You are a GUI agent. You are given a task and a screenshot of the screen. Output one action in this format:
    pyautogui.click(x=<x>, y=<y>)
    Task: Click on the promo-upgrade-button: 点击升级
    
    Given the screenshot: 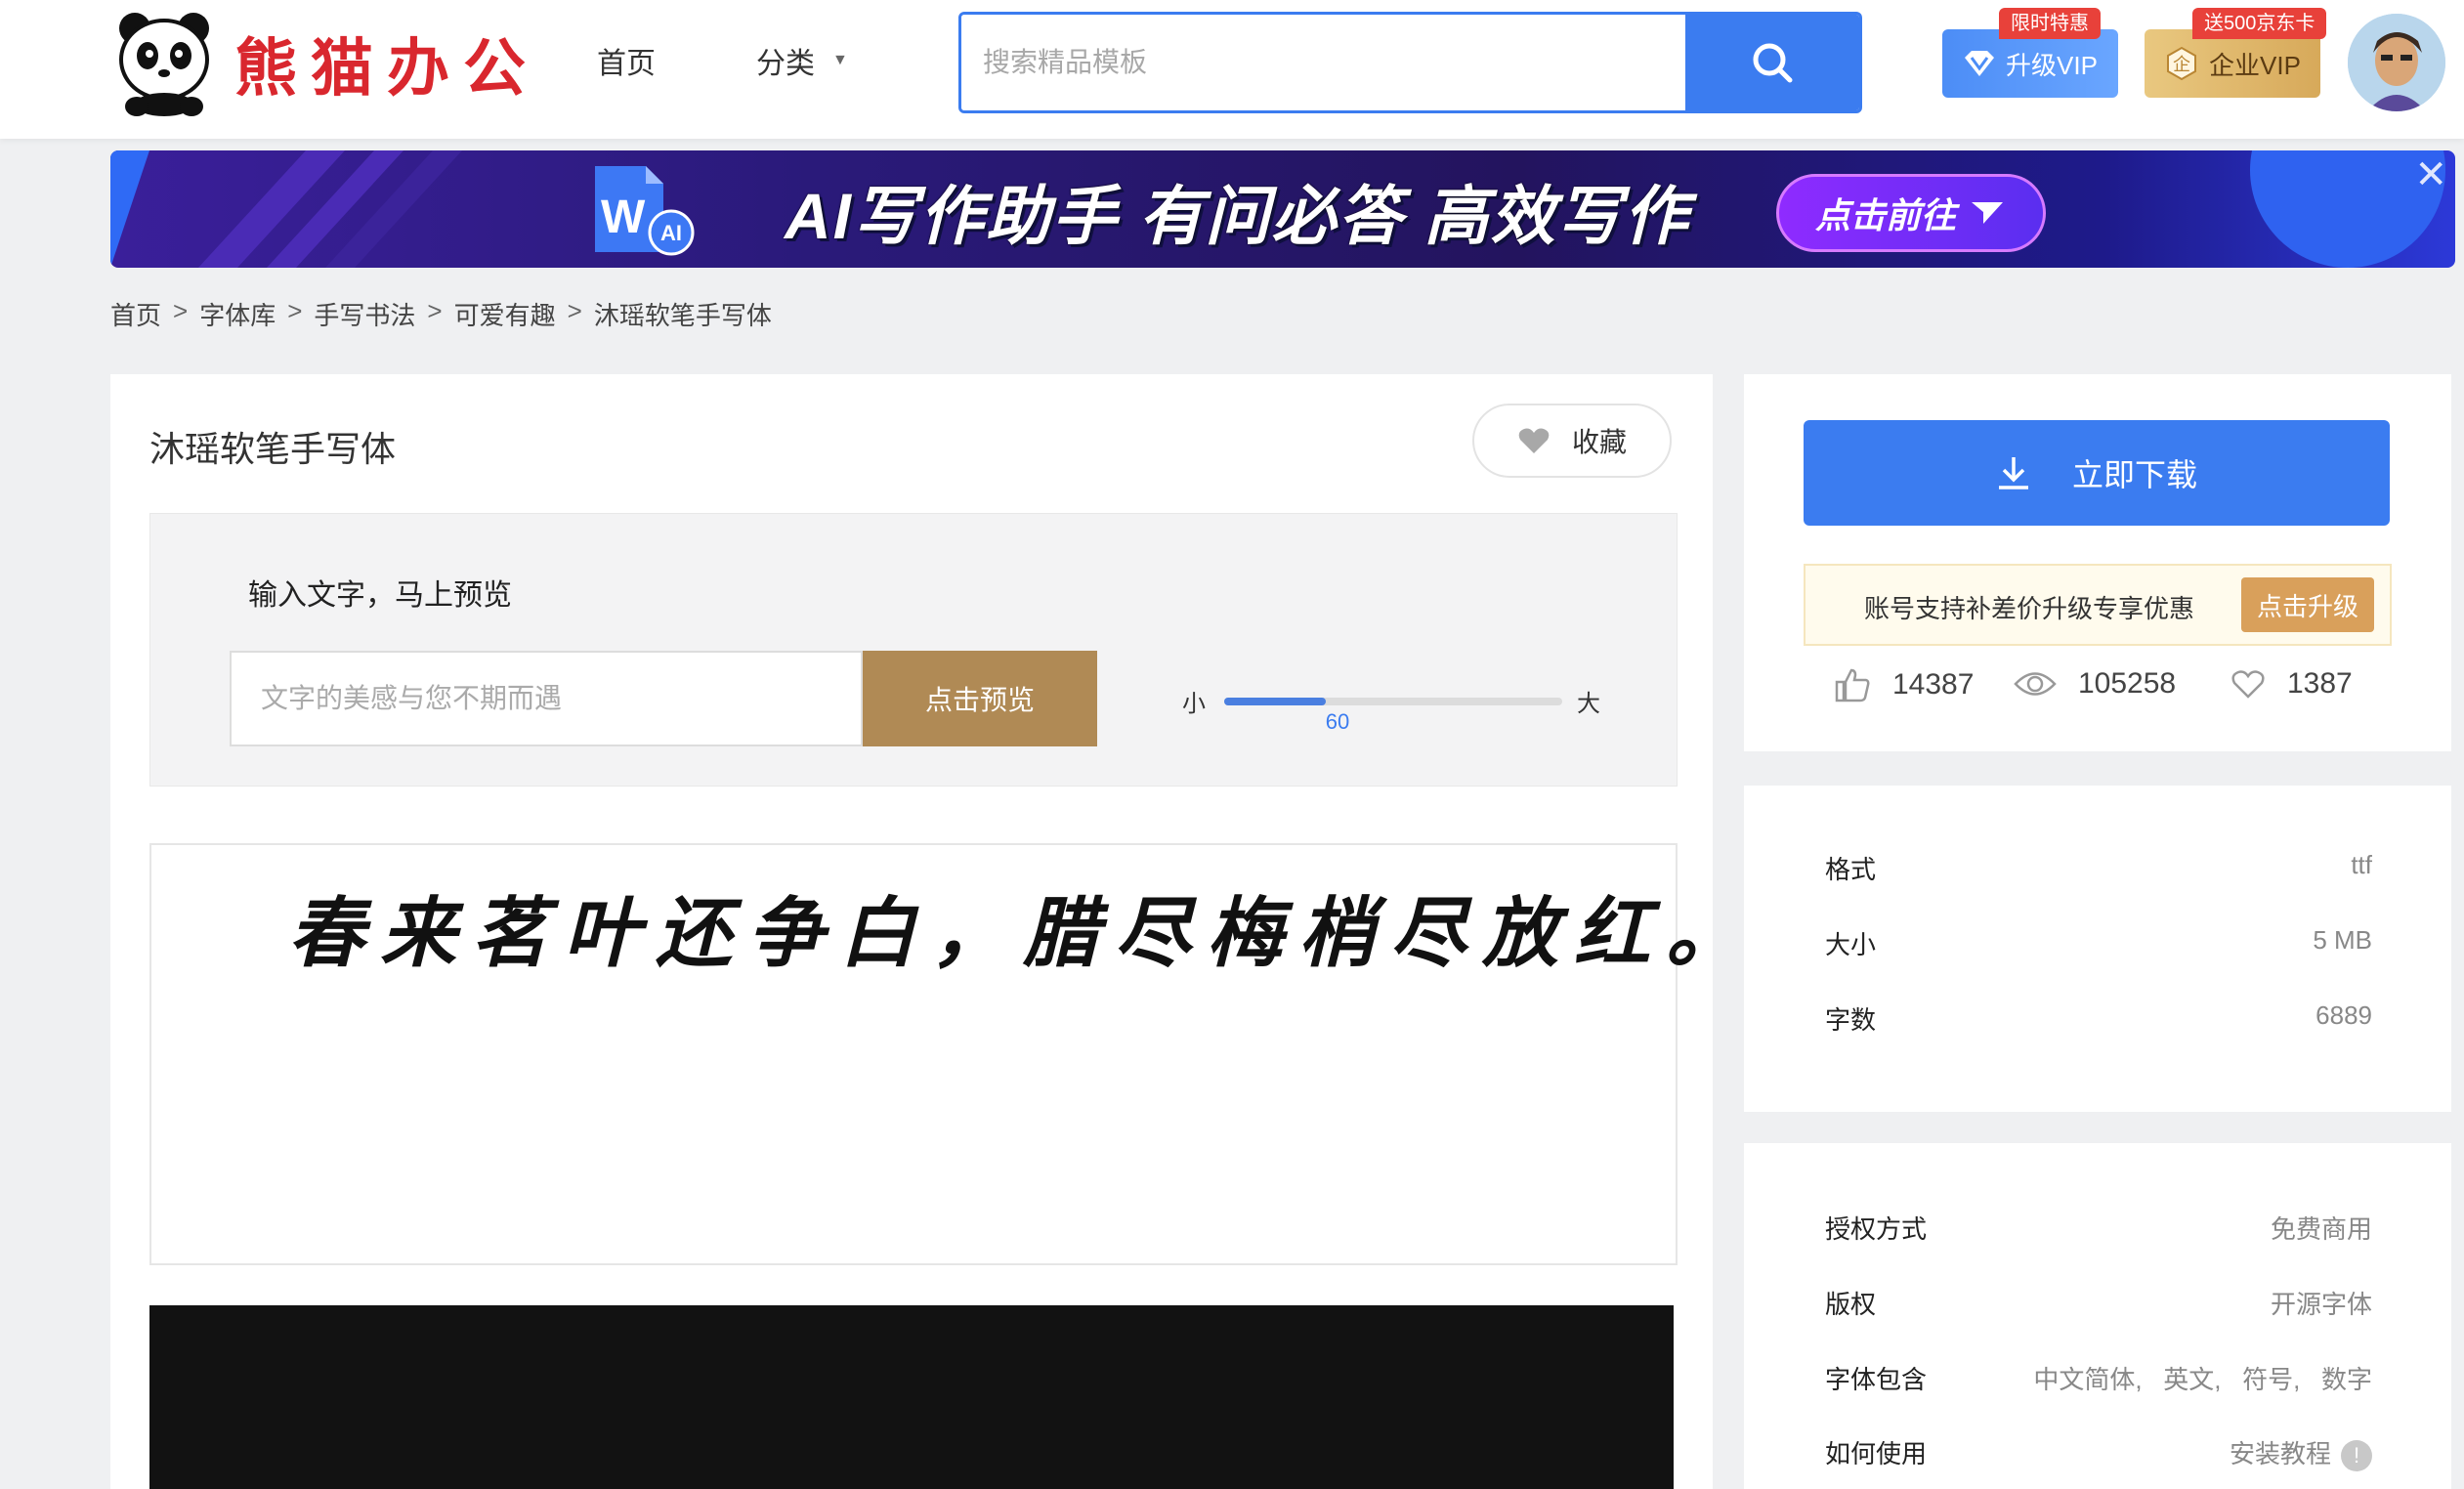 What is the action you would take?
    pyautogui.click(x=2307, y=605)
    